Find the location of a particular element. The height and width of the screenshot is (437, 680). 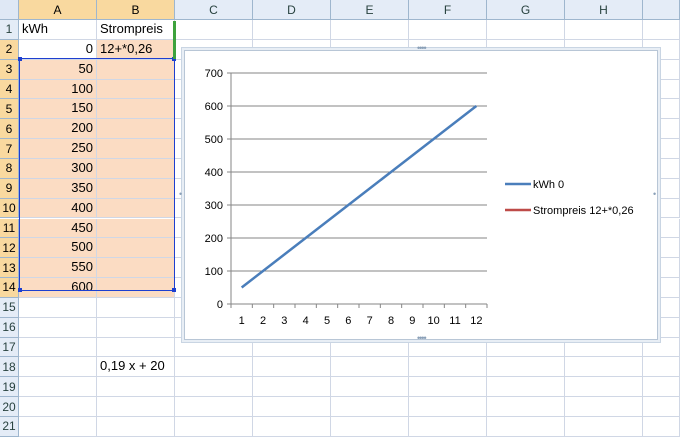

cell-b9 is located at coordinates (136, 188).